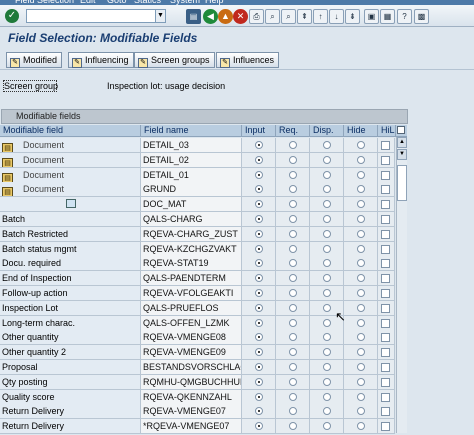 This screenshot has height=435, width=474. I want to click on table-row: Follow-up action RQEVA-VFOLGEAKTI, so click(197, 293).